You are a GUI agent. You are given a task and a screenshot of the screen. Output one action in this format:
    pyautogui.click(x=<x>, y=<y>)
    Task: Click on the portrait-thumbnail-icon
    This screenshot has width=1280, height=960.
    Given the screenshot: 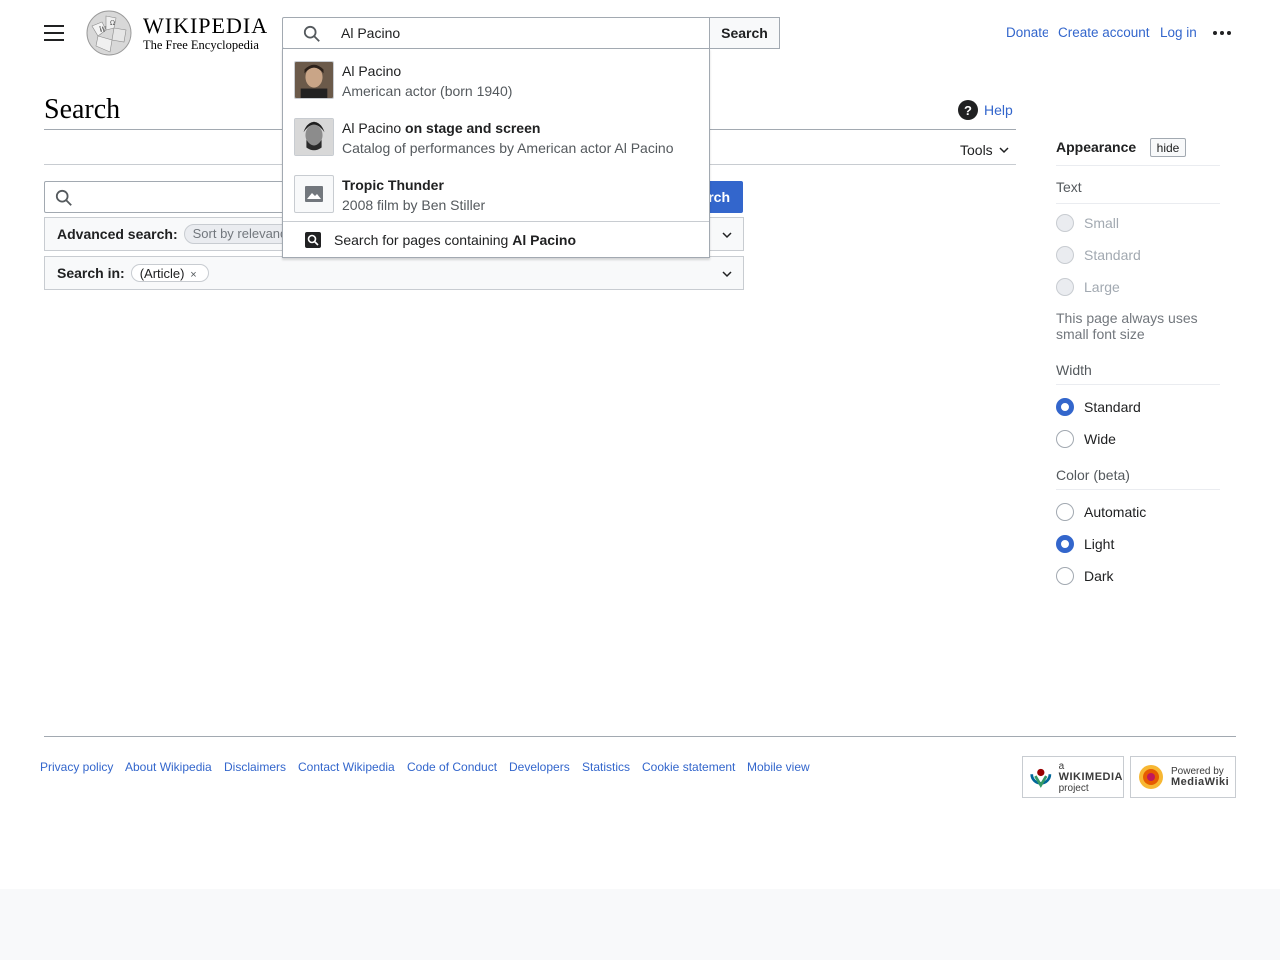 What is the action you would take?
    pyautogui.click(x=314, y=80)
    